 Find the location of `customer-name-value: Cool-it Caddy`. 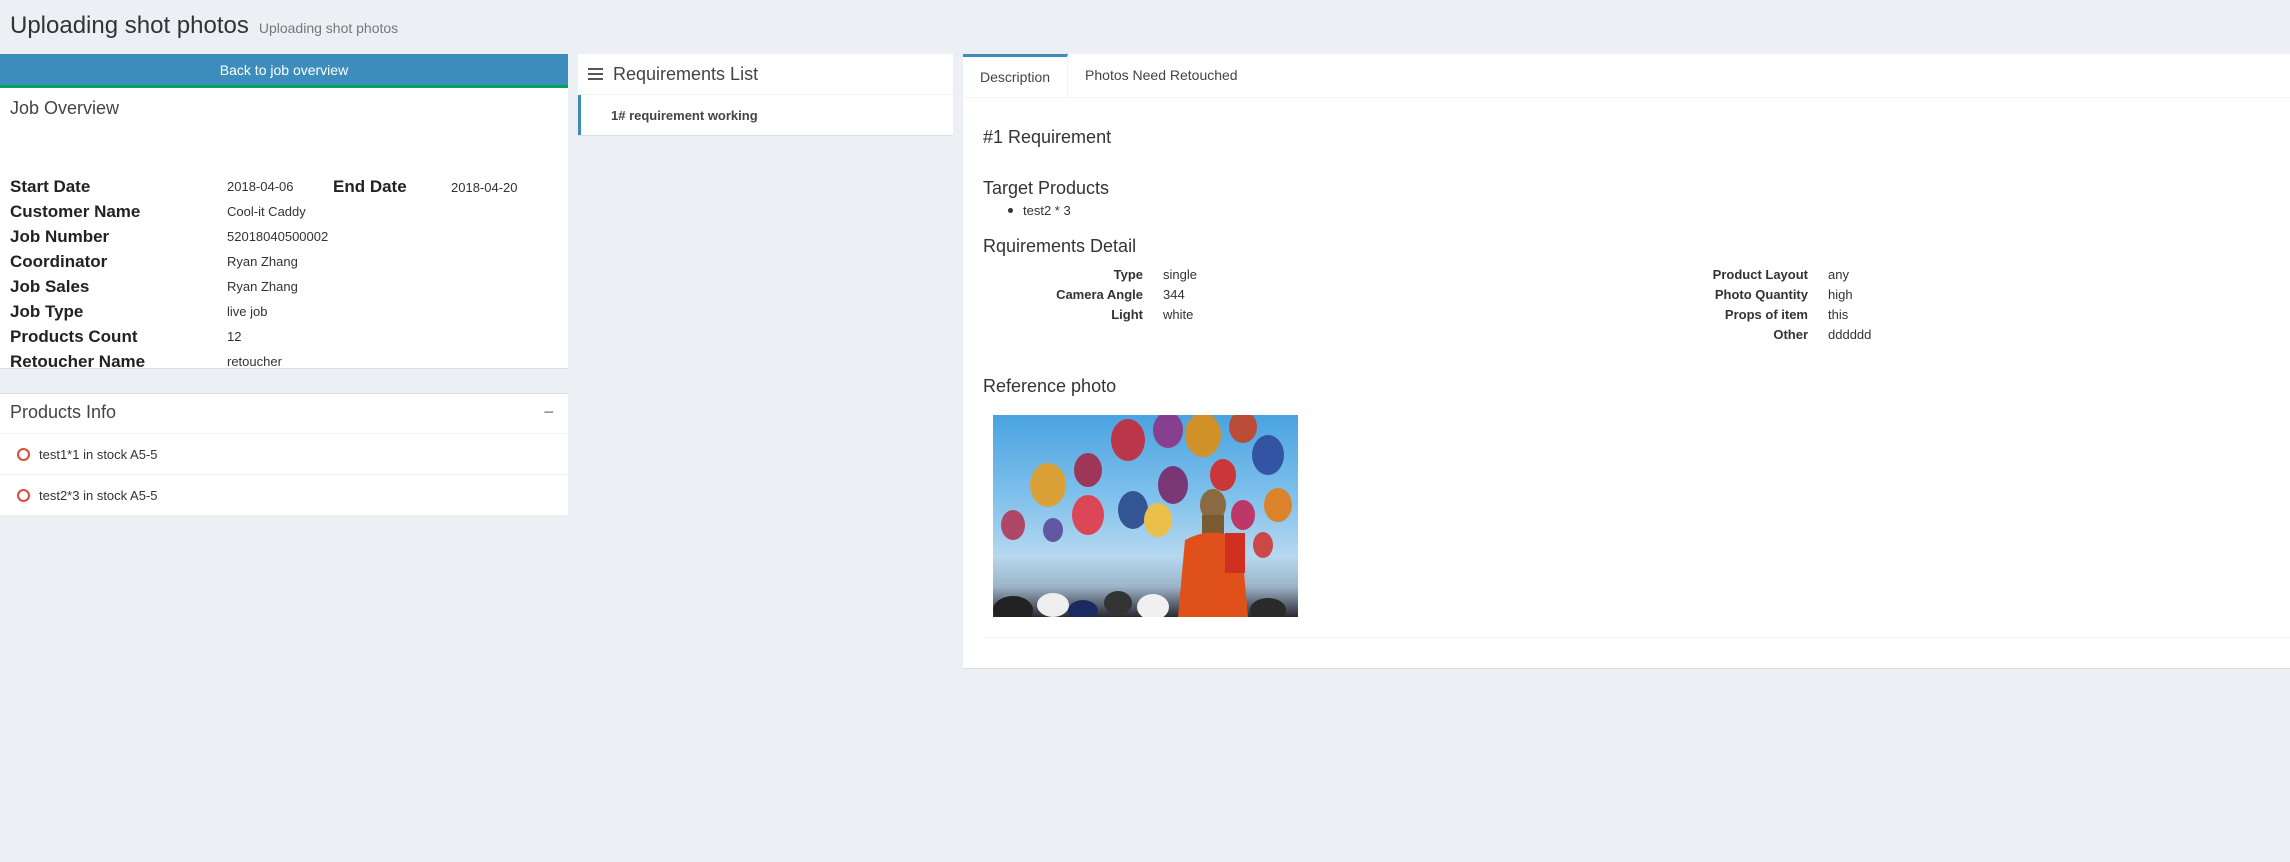

customer-name-value: Cool-it Caddy is located at coordinates (266, 211).